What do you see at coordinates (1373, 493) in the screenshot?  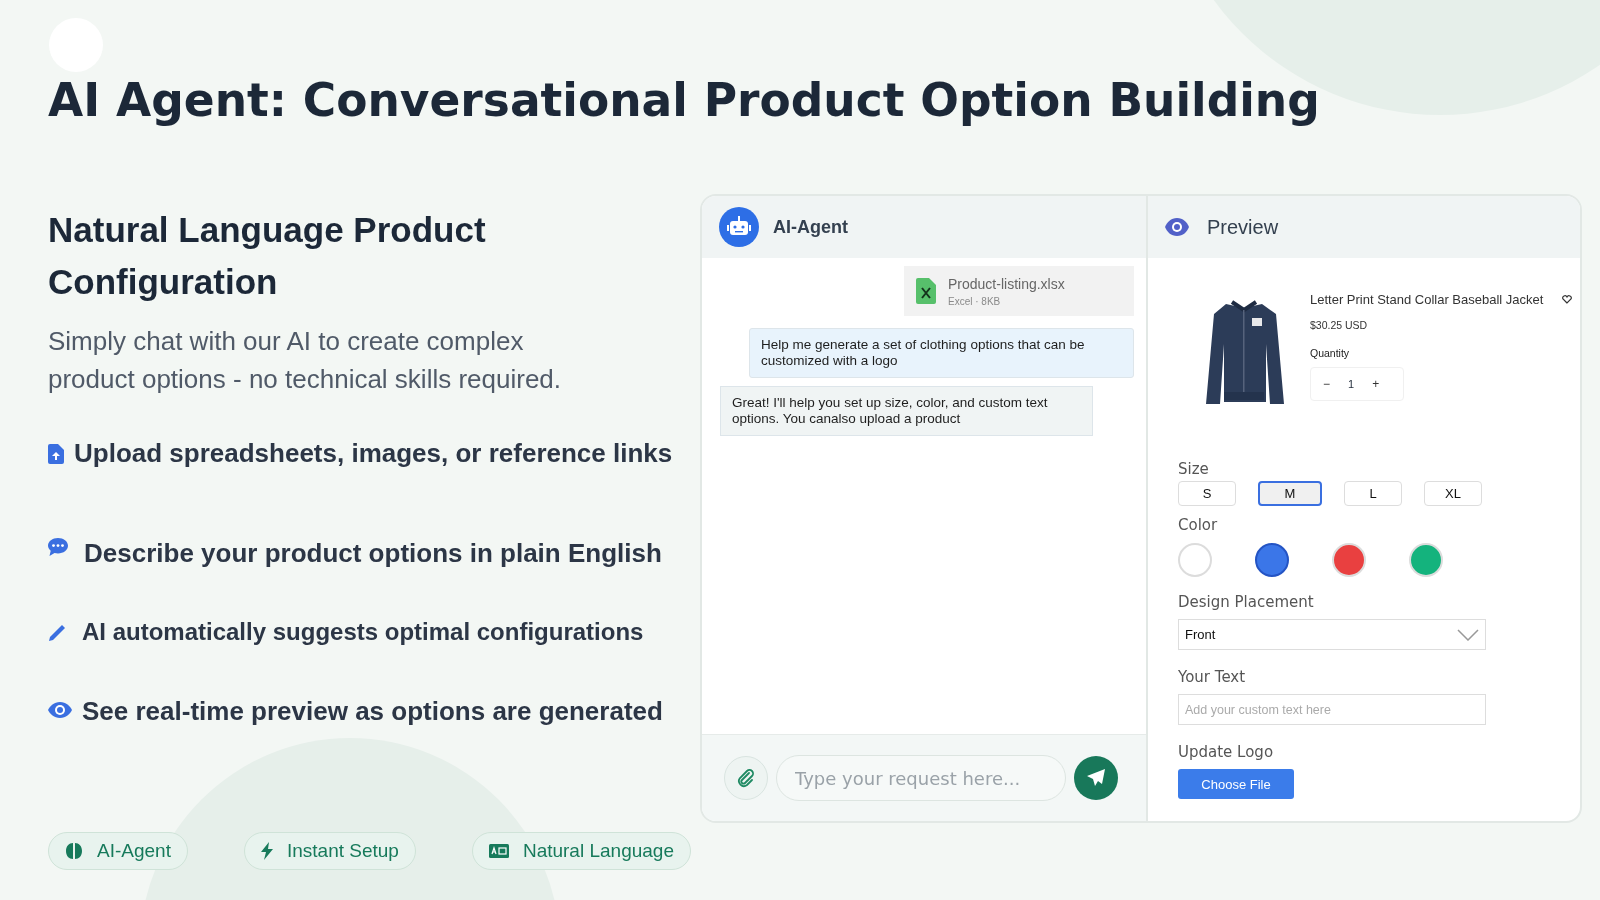 I see `size-option: L` at bounding box center [1373, 493].